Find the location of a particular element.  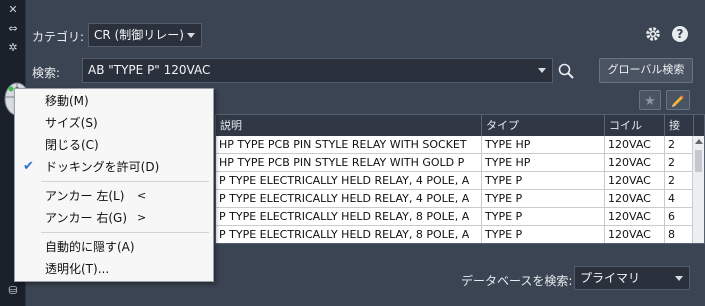

menu-item-label: アンカー 左(L) is located at coordinates (85, 196).